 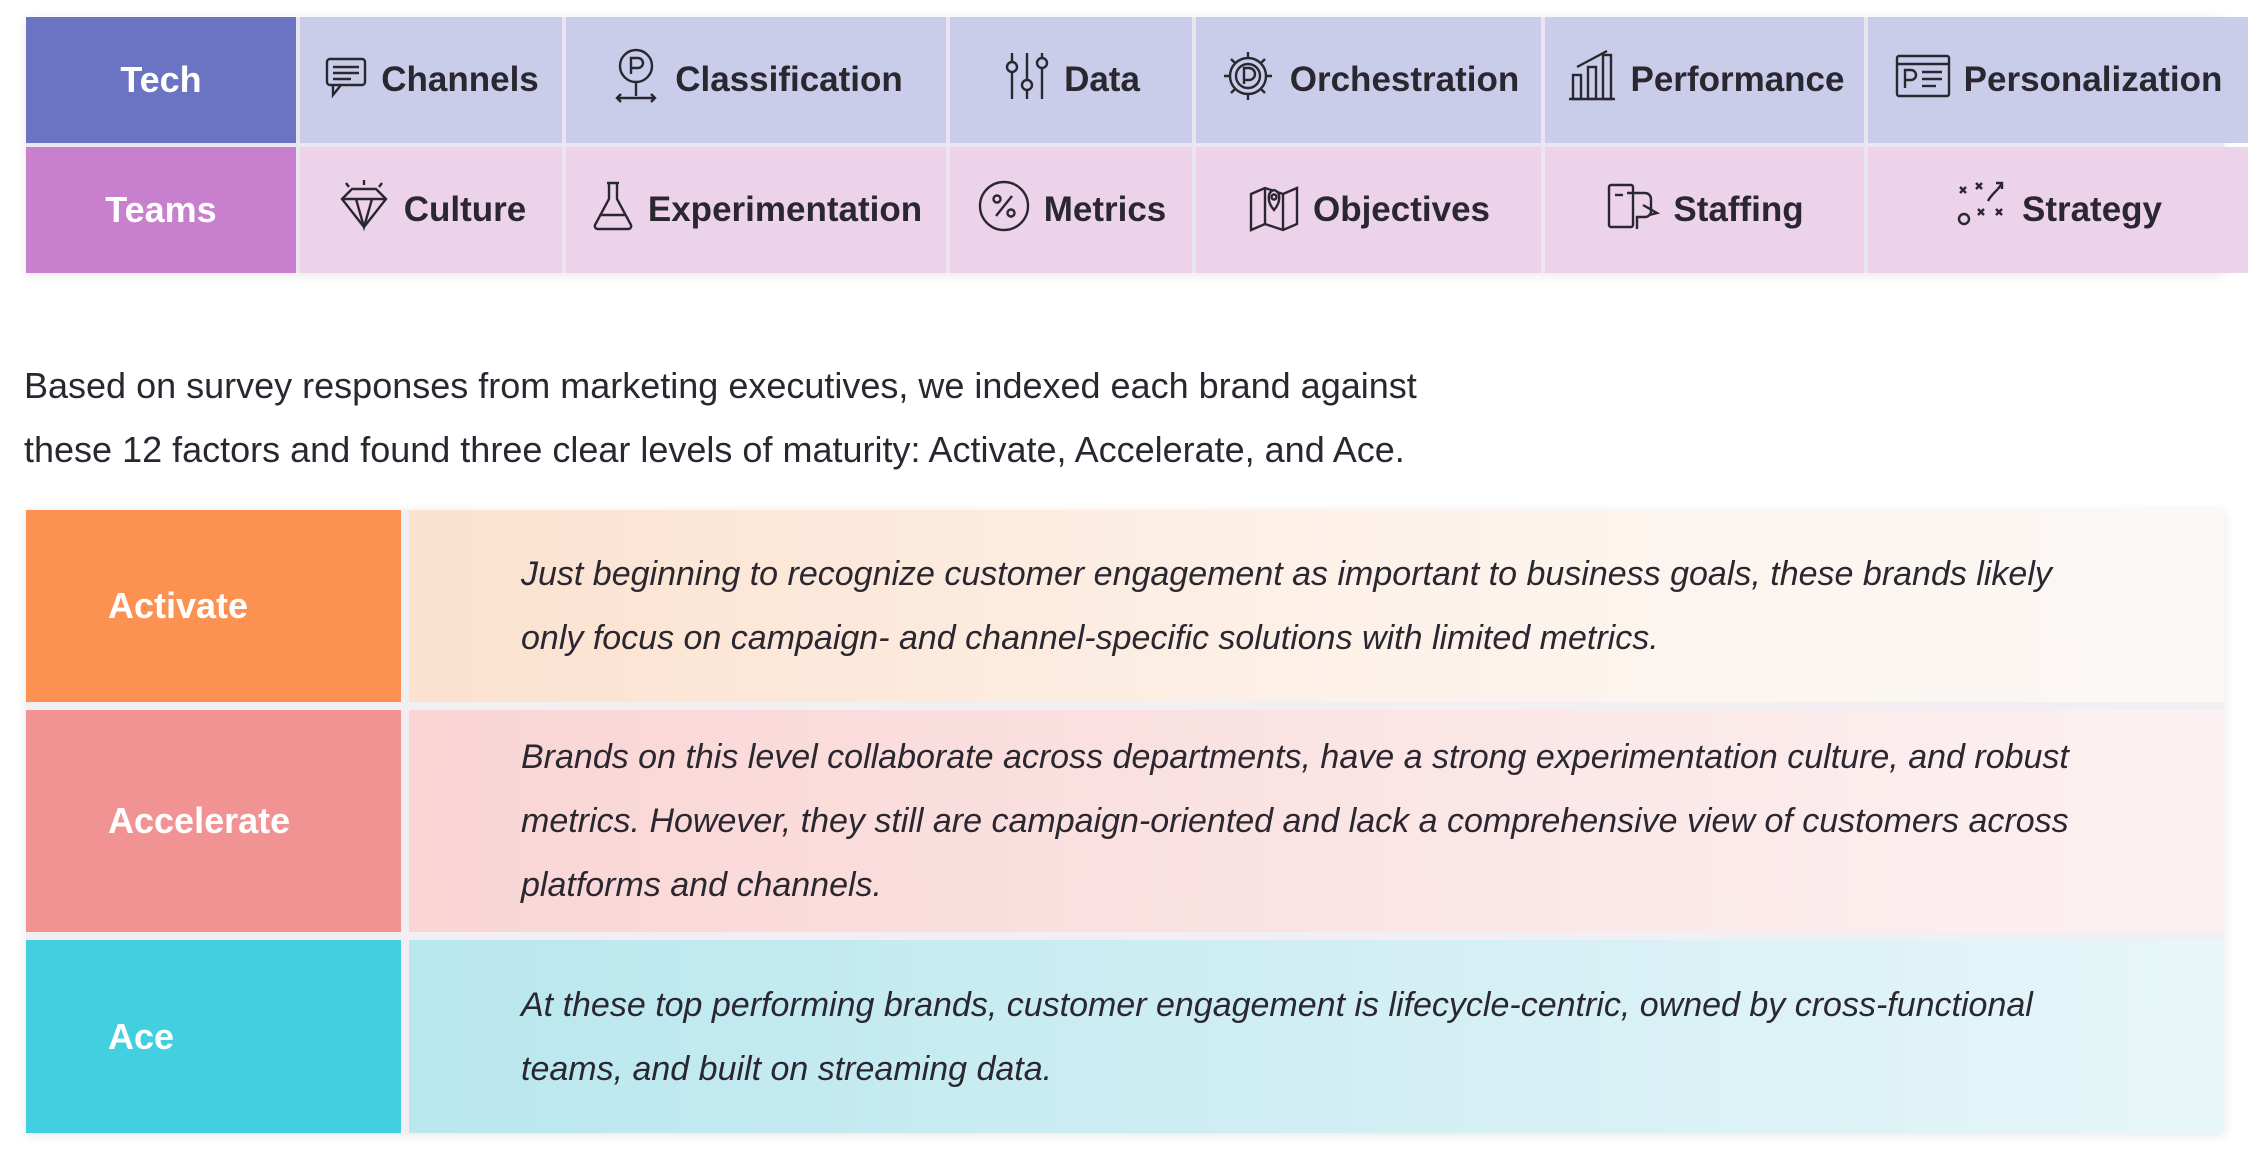 I want to click on factor-data: Data, so click(x=1071, y=80).